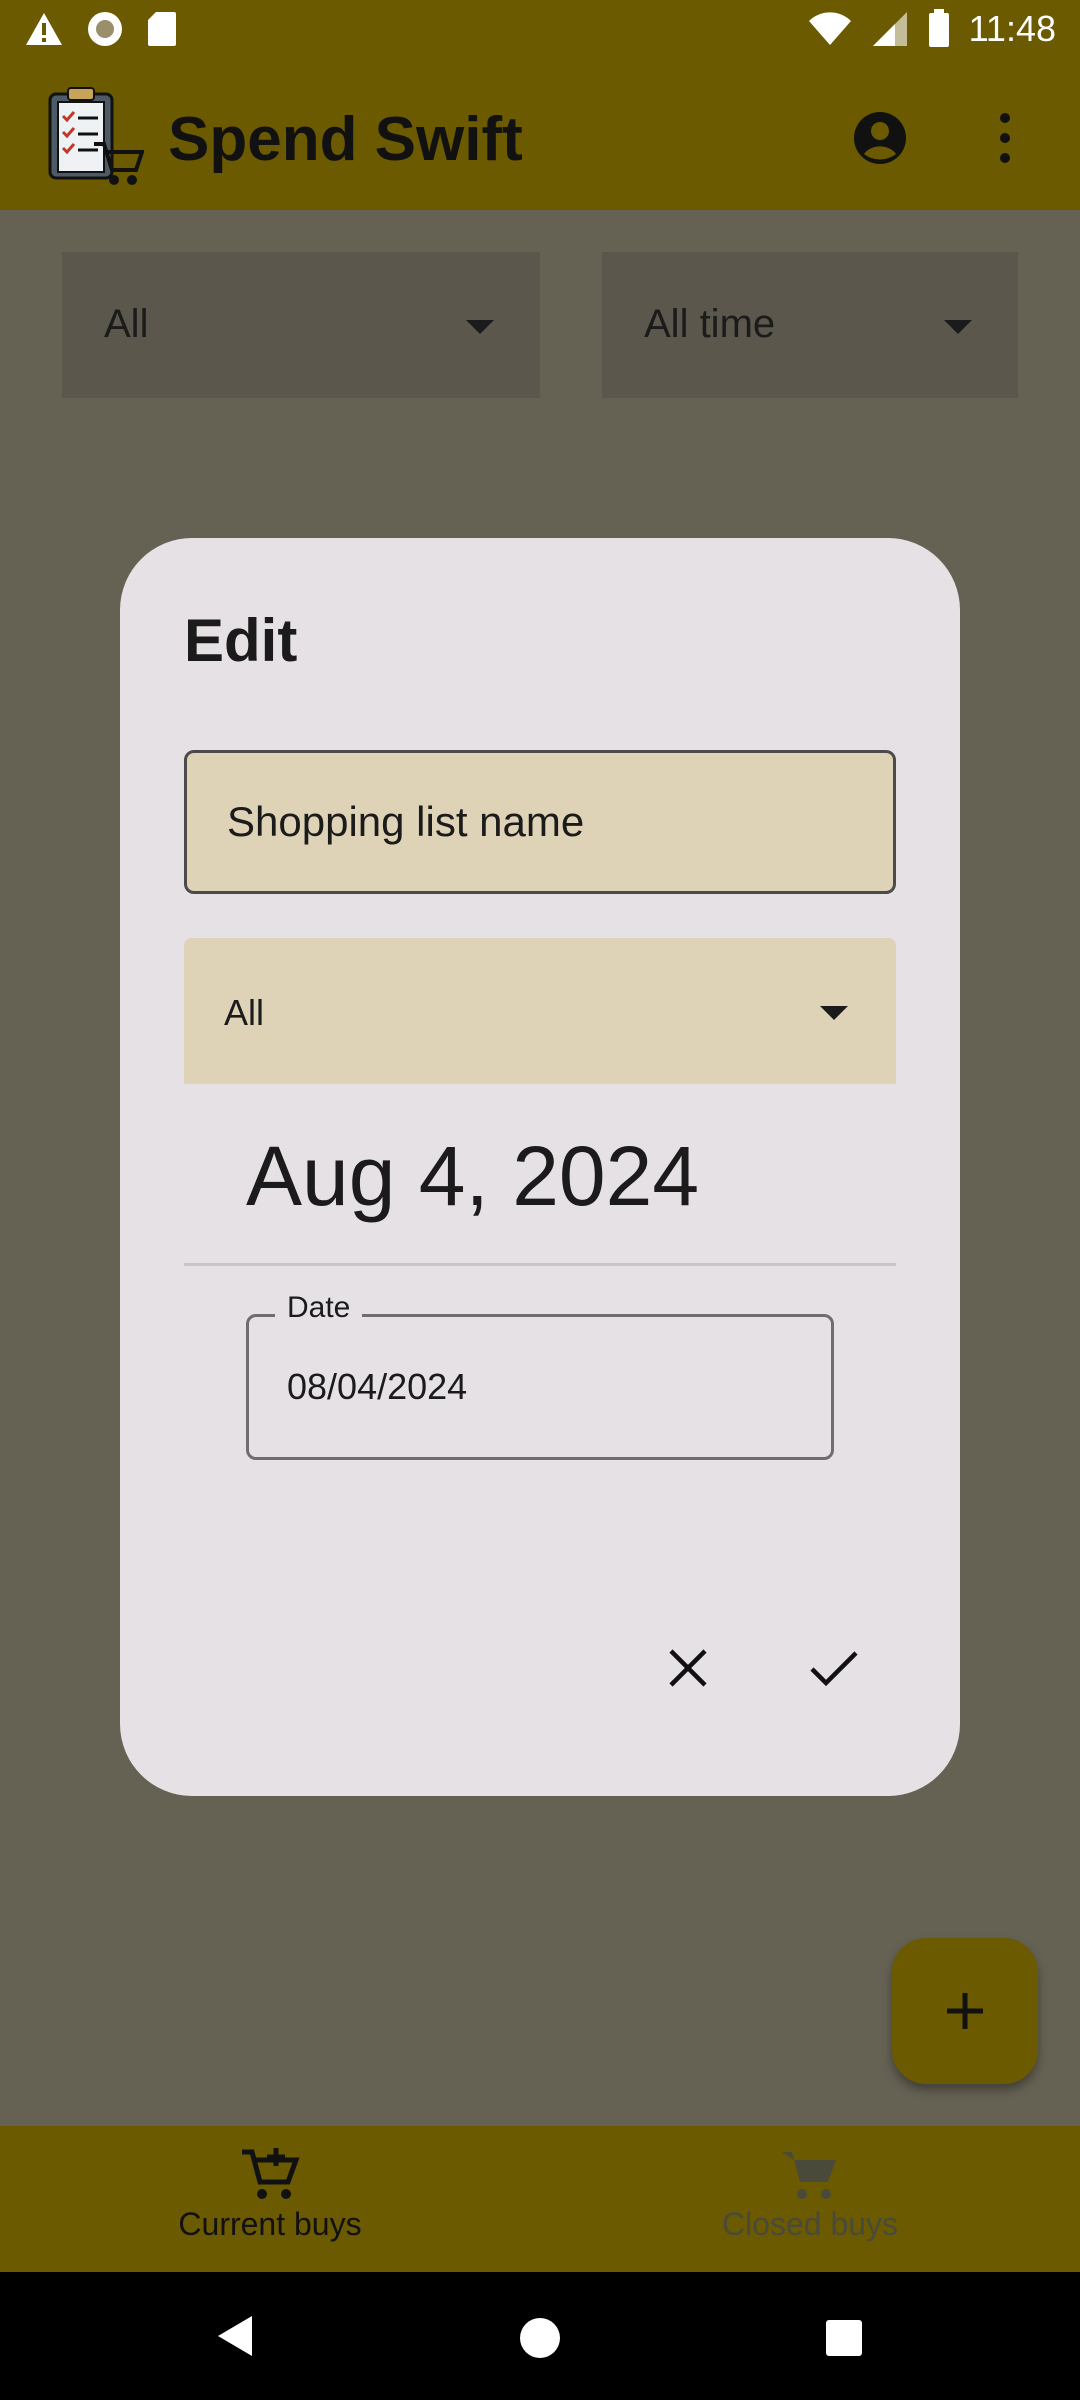 Image resolution: width=1080 pixels, height=2400 pixels. Describe the element at coordinates (829, 28) in the screenshot. I see `wifi-icon` at that location.